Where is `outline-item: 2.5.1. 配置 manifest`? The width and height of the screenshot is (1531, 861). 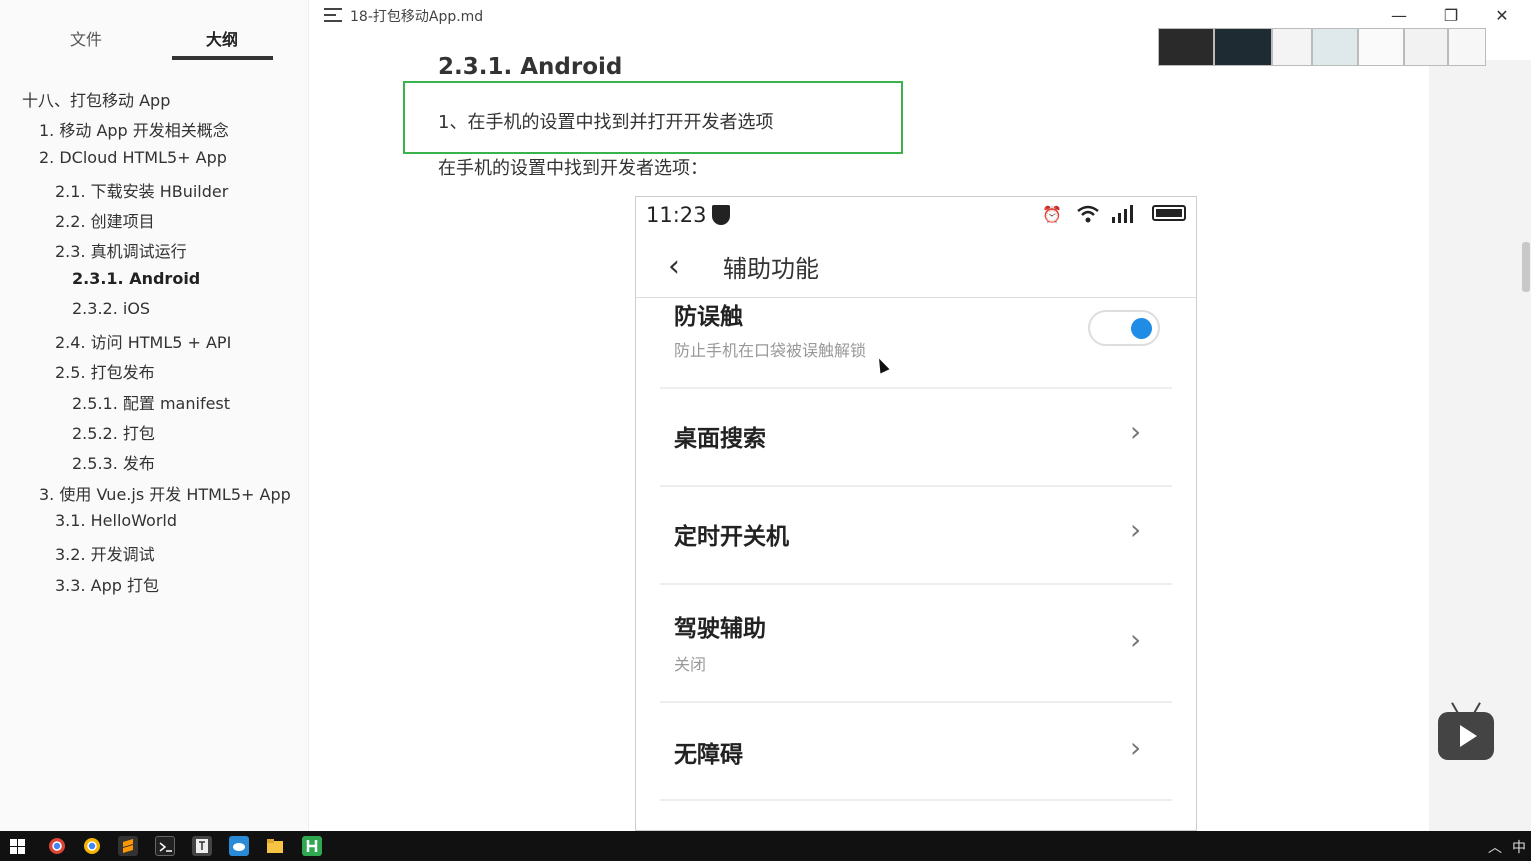 outline-item: 2.5.1. 配置 manifest is located at coordinates (151, 402).